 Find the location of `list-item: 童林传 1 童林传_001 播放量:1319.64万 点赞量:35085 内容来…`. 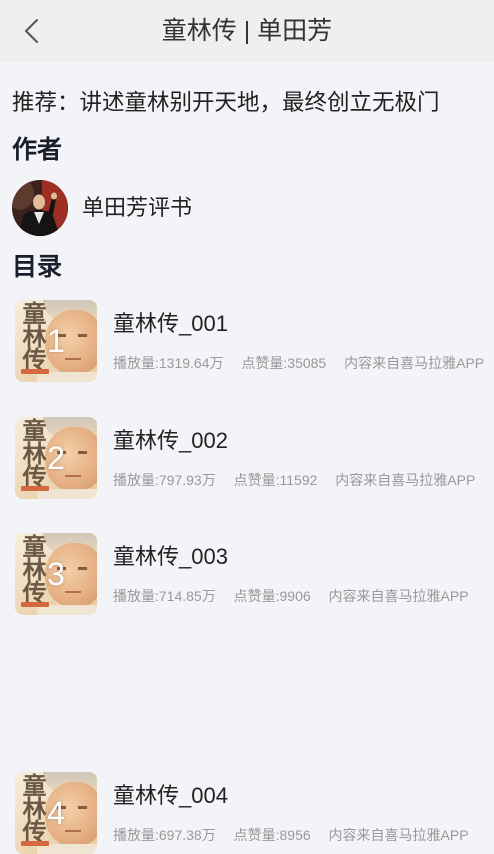

list-item: 童林传 1 童林传_001 播放量:1319.64万 点赞量:35085 内容来… is located at coordinates (247, 341).